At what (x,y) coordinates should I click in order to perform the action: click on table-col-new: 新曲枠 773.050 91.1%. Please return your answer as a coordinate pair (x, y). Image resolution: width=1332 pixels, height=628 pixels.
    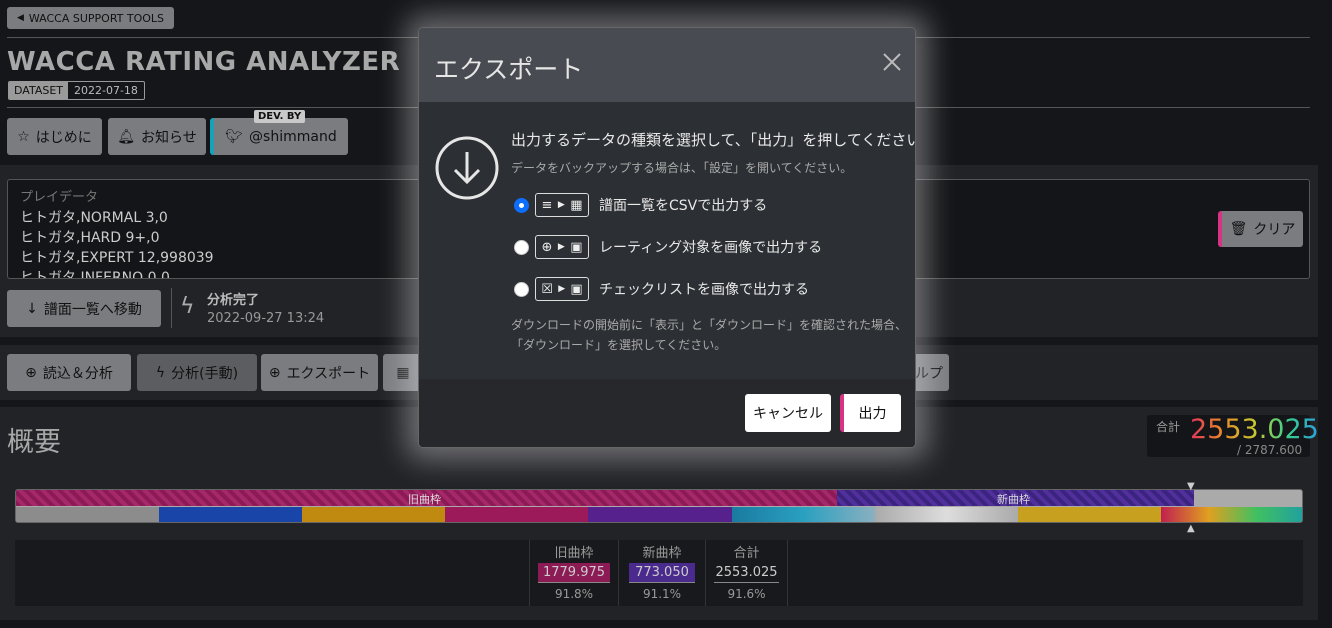
    Looking at the image, I should click on (661, 573).